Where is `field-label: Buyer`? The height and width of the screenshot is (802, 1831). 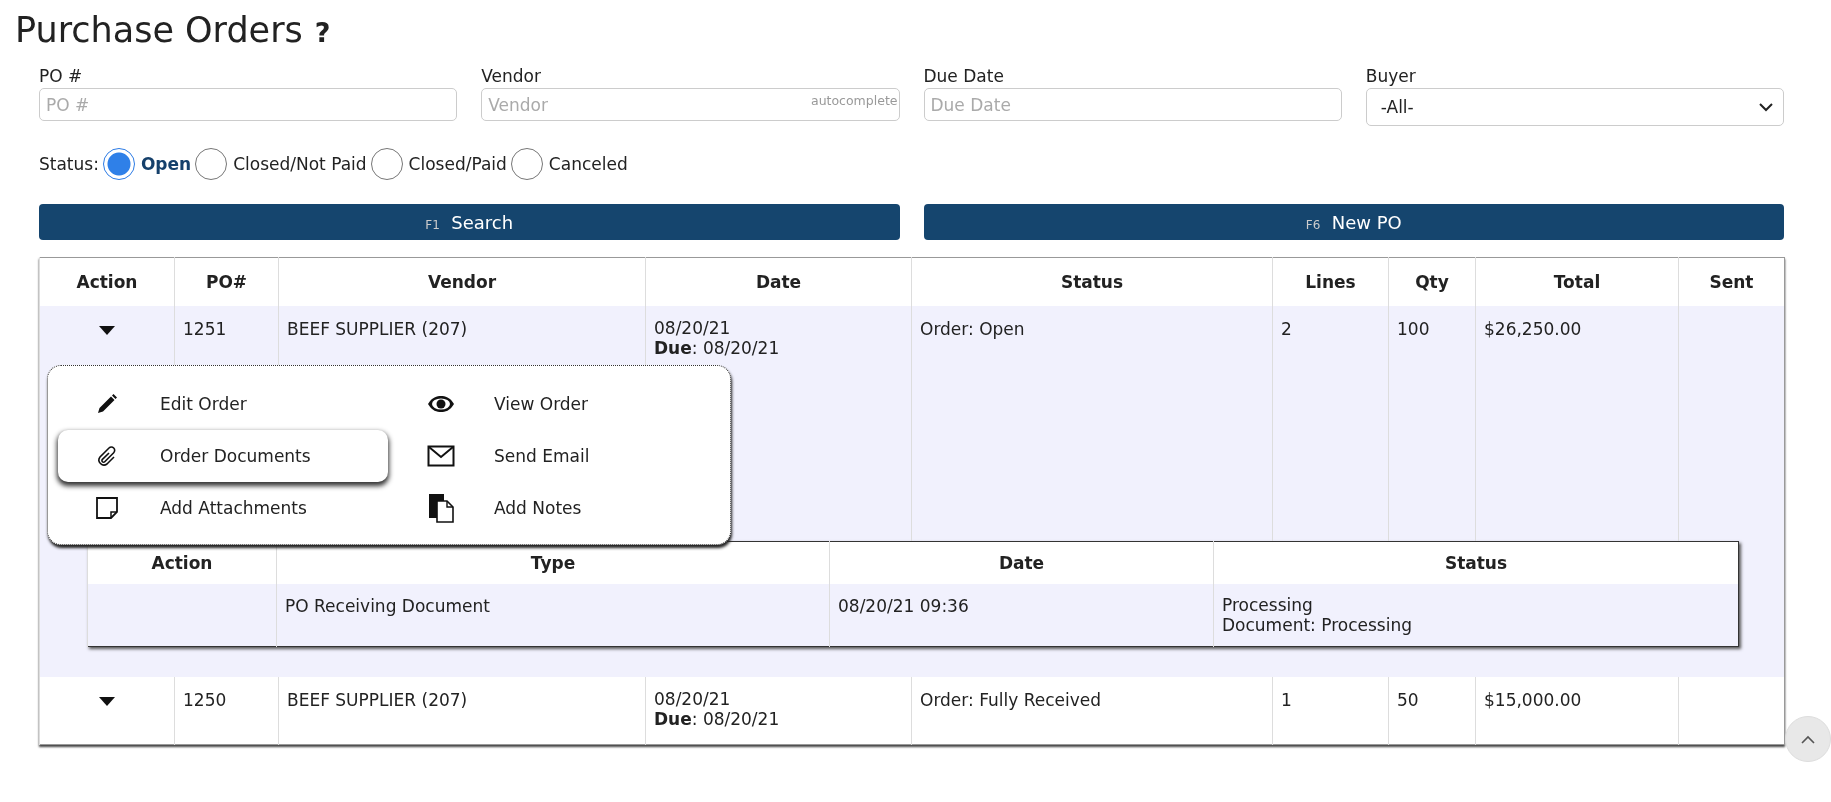 field-label: Buyer is located at coordinates (1391, 76).